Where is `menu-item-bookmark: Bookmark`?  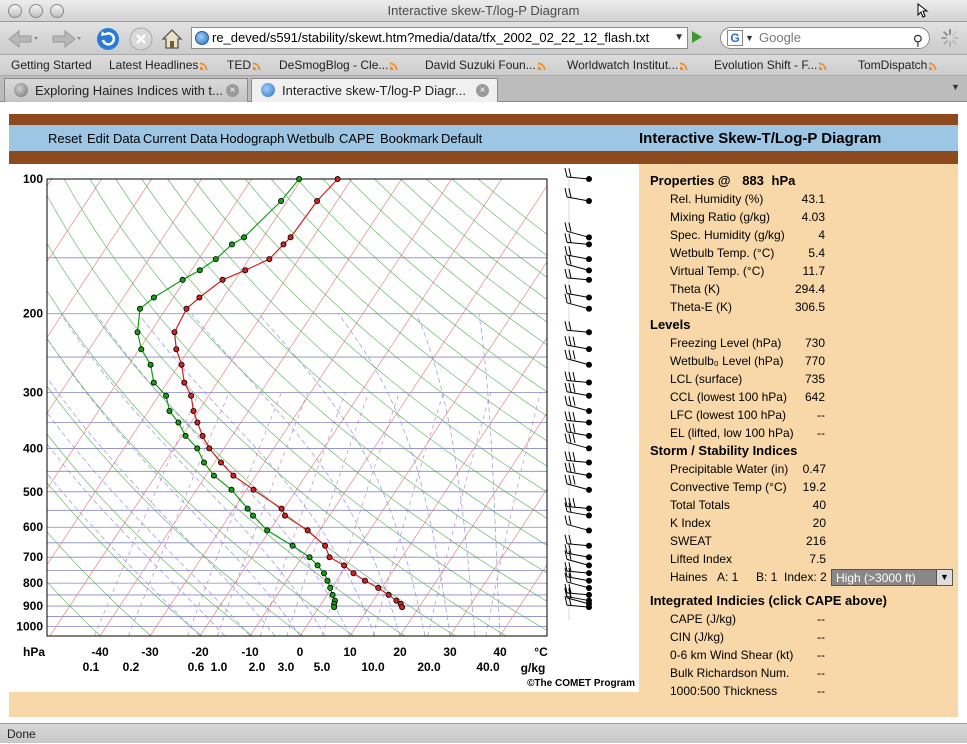 menu-item-bookmark: Bookmark is located at coordinates (409, 138).